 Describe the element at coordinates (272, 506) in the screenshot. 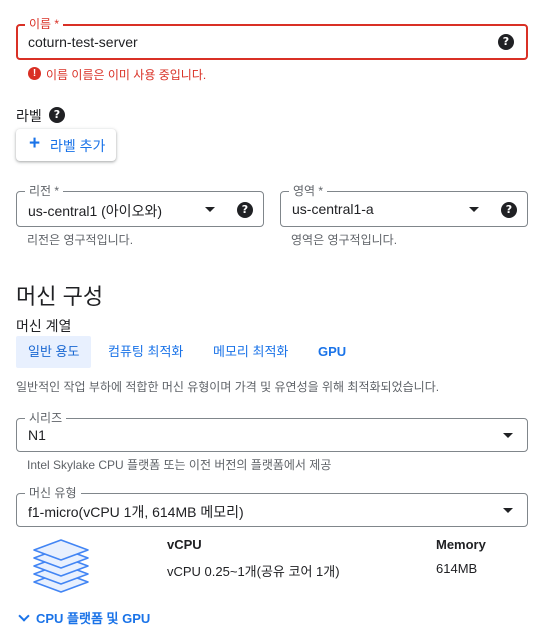

I see `machine-type-select: 머신 유형 f1-micro(vCPU 1개, 614MB 메모리)` at that location.